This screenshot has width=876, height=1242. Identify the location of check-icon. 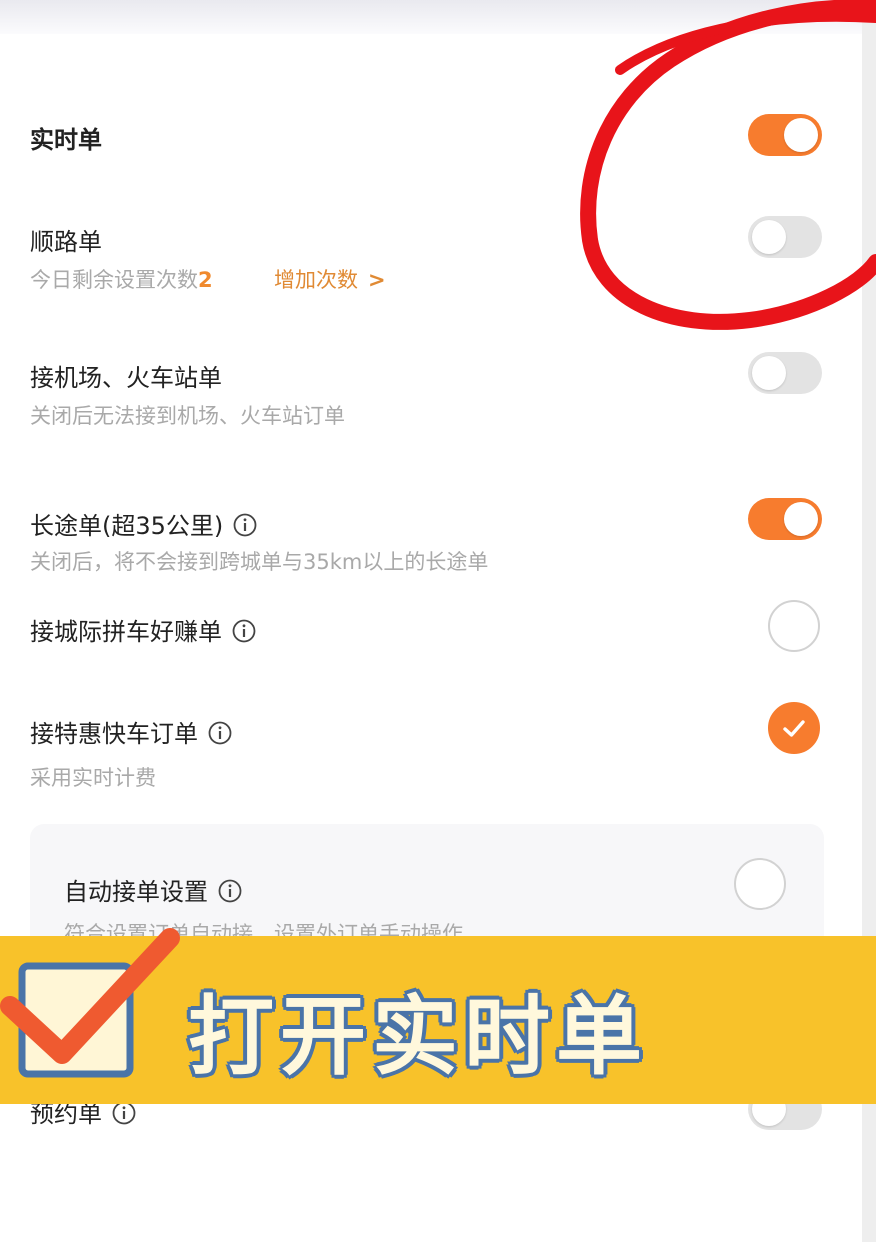
(794, 728).